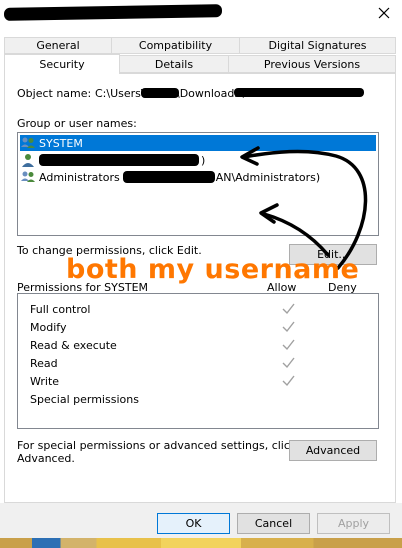 The width and height of the screenshot is (402, 548). Describe the element at coordinates (268, 177) in the screenshot. I see `list-item-suffix: AN\Administrators)` at that location.